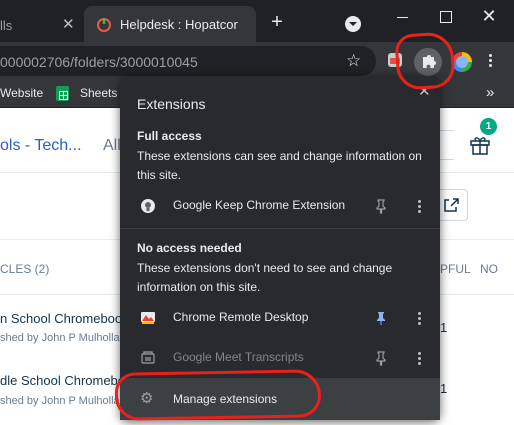 This screenshot has height=425, width=514. I want to click on gift-icon, so click(480, 144).